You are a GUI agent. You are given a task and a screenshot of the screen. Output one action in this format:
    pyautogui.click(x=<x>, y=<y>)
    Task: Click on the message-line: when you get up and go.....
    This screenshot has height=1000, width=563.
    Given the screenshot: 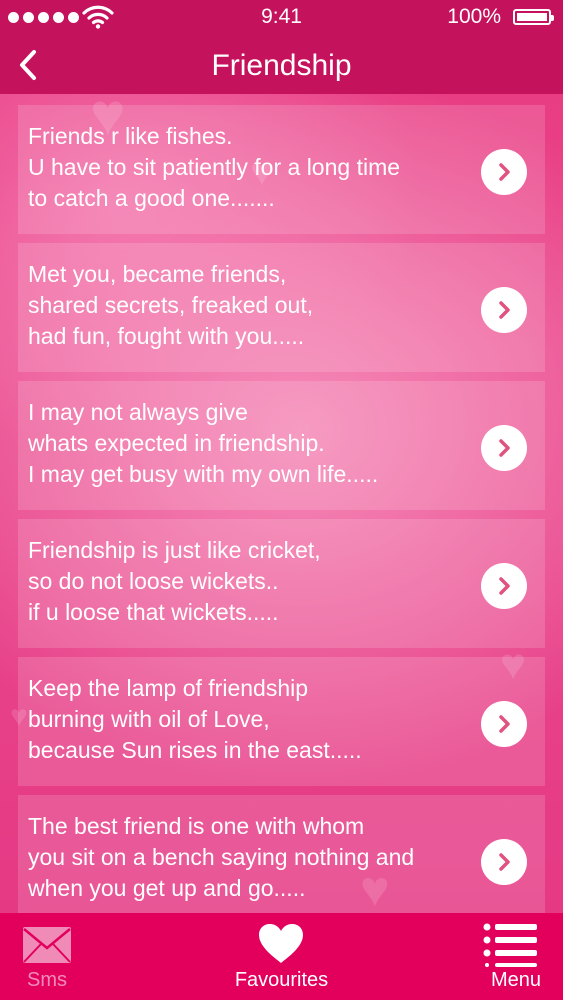 What is the action you would take?
    pyautogui.click(x=167, y=888)
    